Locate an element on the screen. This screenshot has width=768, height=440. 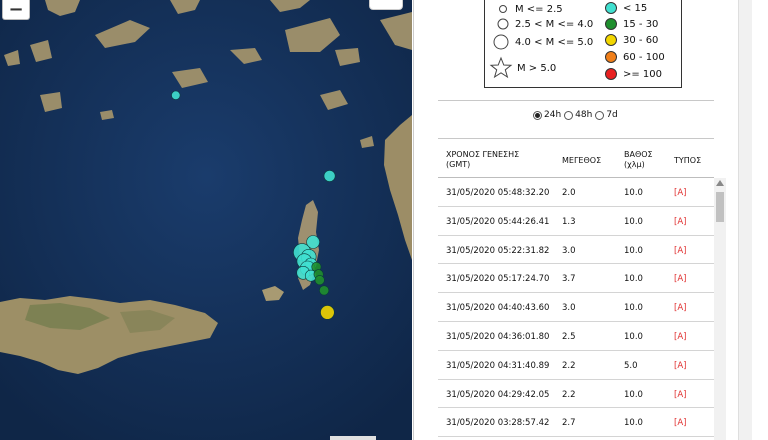
circle-large-icon is located at coordinates (501, 42).